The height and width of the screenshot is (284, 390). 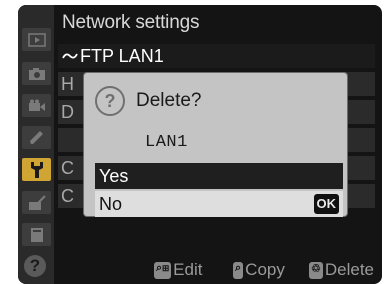 What do you see at coordinates (111, 204) in the screenshot?
I see `no-option-label: No` at bounding box center [111, 204].